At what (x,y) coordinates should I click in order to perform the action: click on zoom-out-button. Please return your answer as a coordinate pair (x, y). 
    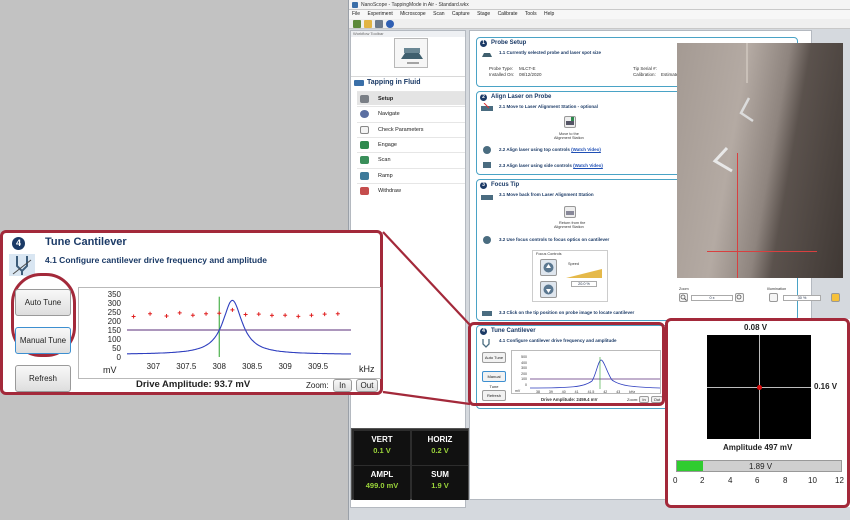
    Looking at the image, I should click on (739, 297).